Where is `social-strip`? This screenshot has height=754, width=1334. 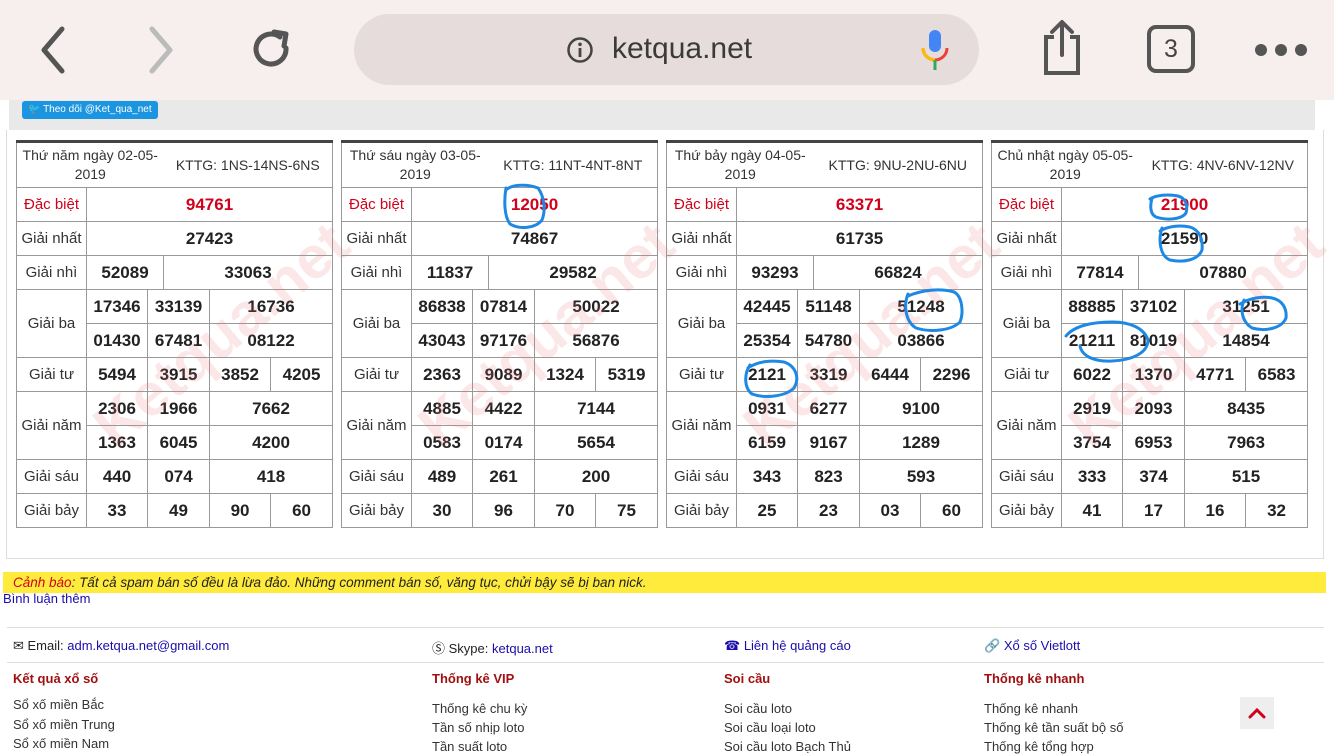 social-strip is located at coordinates (662, 115).